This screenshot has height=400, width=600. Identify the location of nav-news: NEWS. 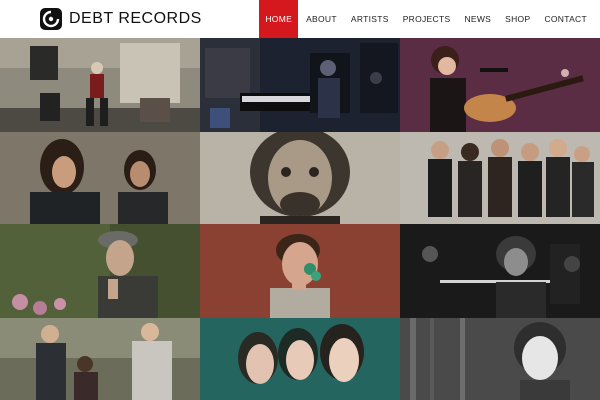
(477, 19).